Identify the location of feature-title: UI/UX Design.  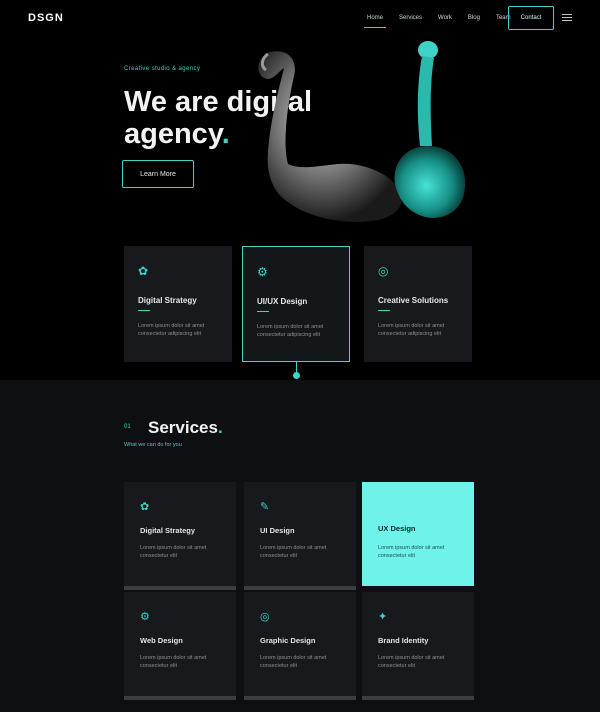
(282, 301).